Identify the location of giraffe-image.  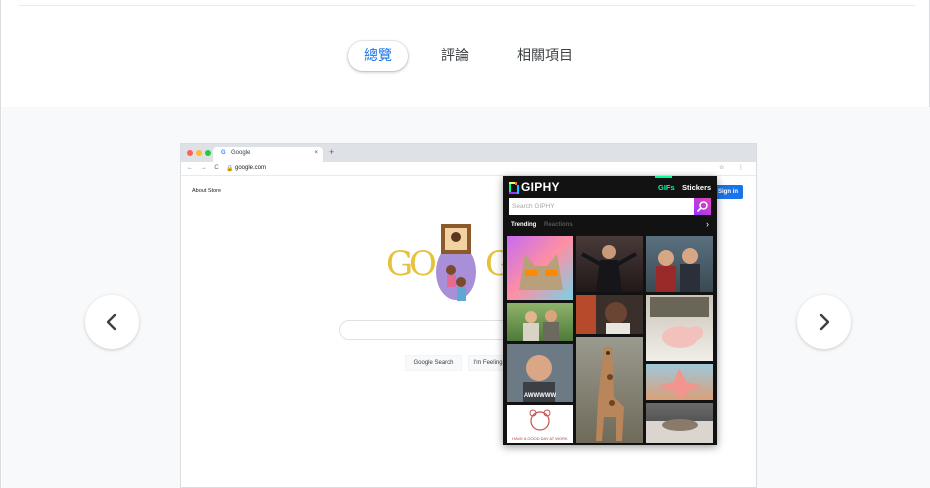
(610, 394).